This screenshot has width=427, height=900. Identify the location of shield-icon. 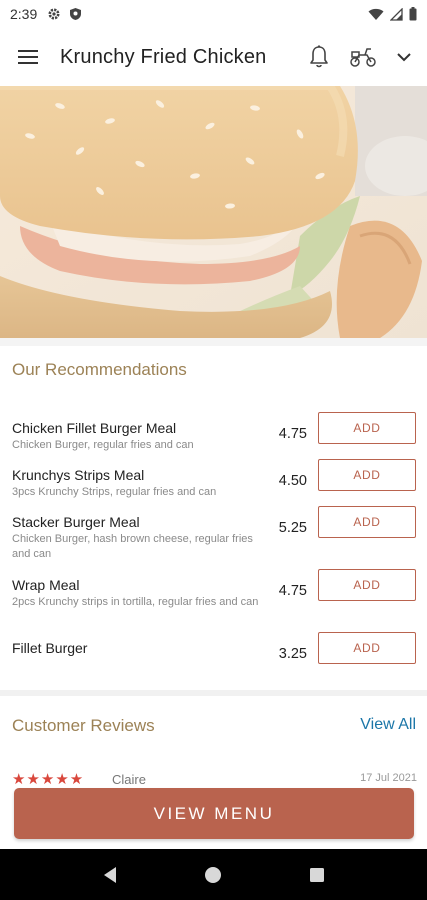
(75, 14).